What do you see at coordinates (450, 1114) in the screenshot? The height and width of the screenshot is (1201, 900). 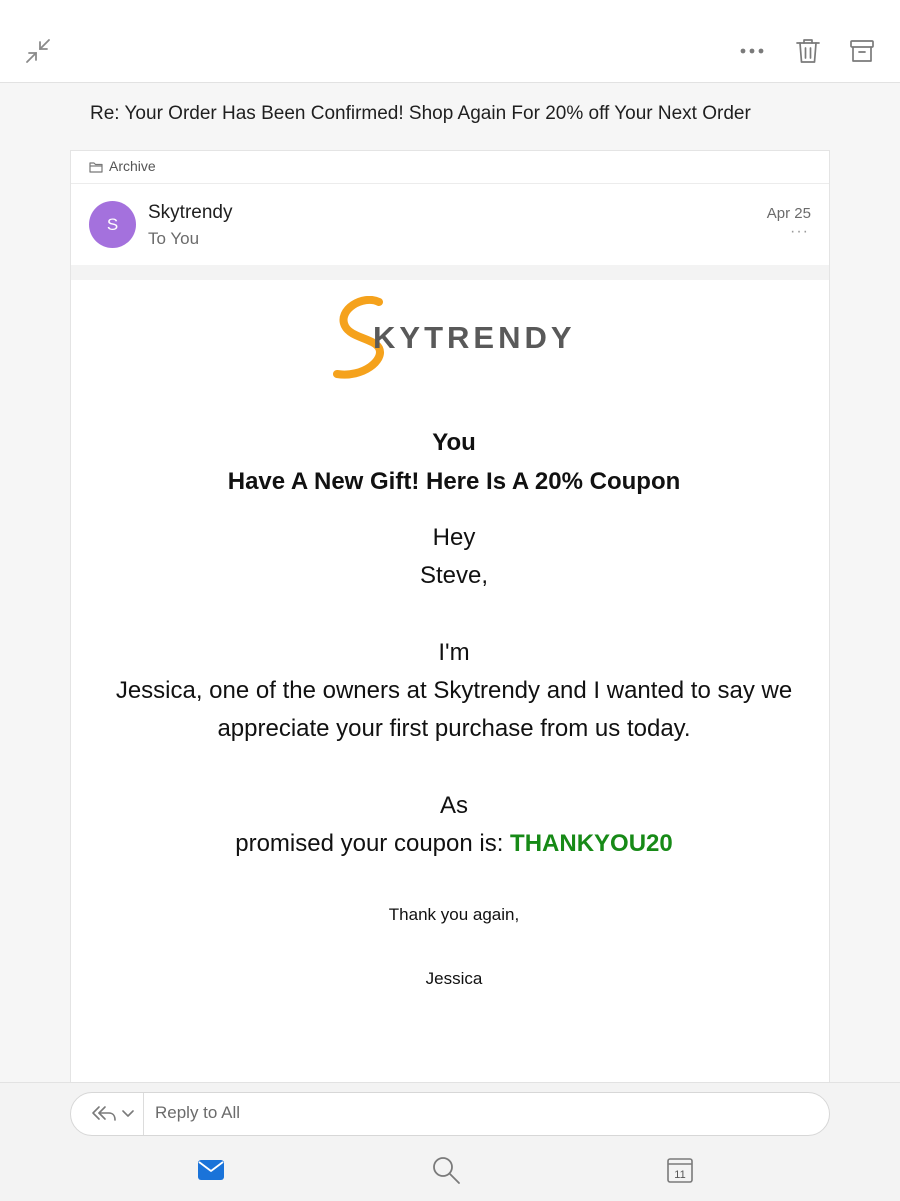 I see `reply-bar: Reply to All` at bounding box center [450, 1114].